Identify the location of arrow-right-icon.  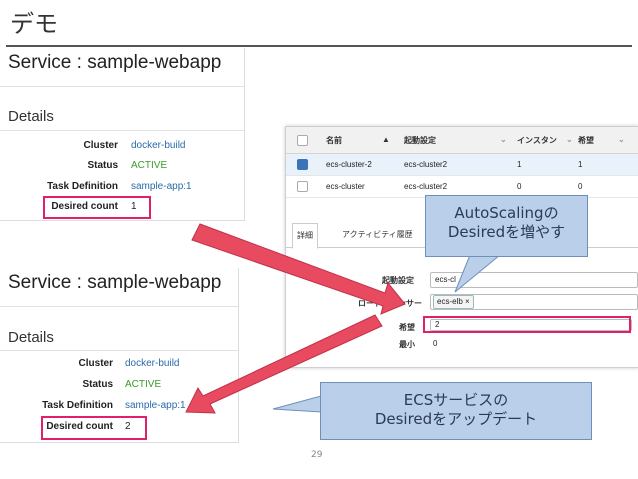
(298, 269).